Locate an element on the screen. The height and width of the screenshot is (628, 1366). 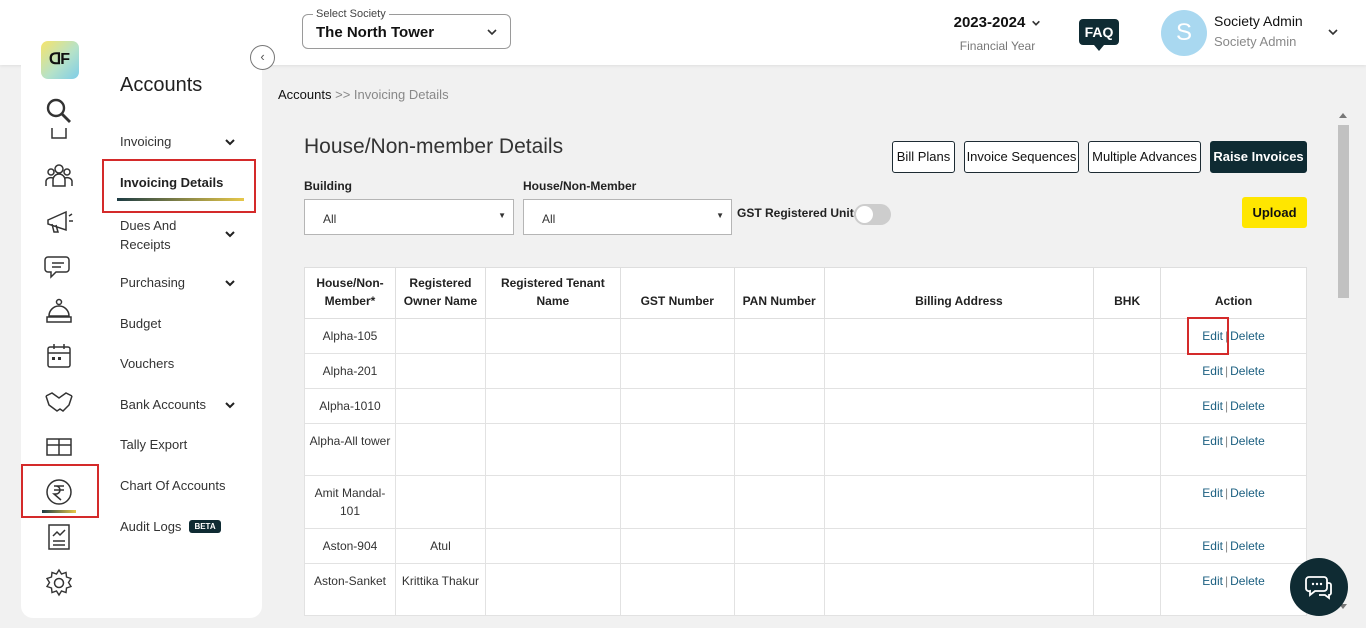
bill-plans-button: Bill Plans is located at coordinates (923, 157).